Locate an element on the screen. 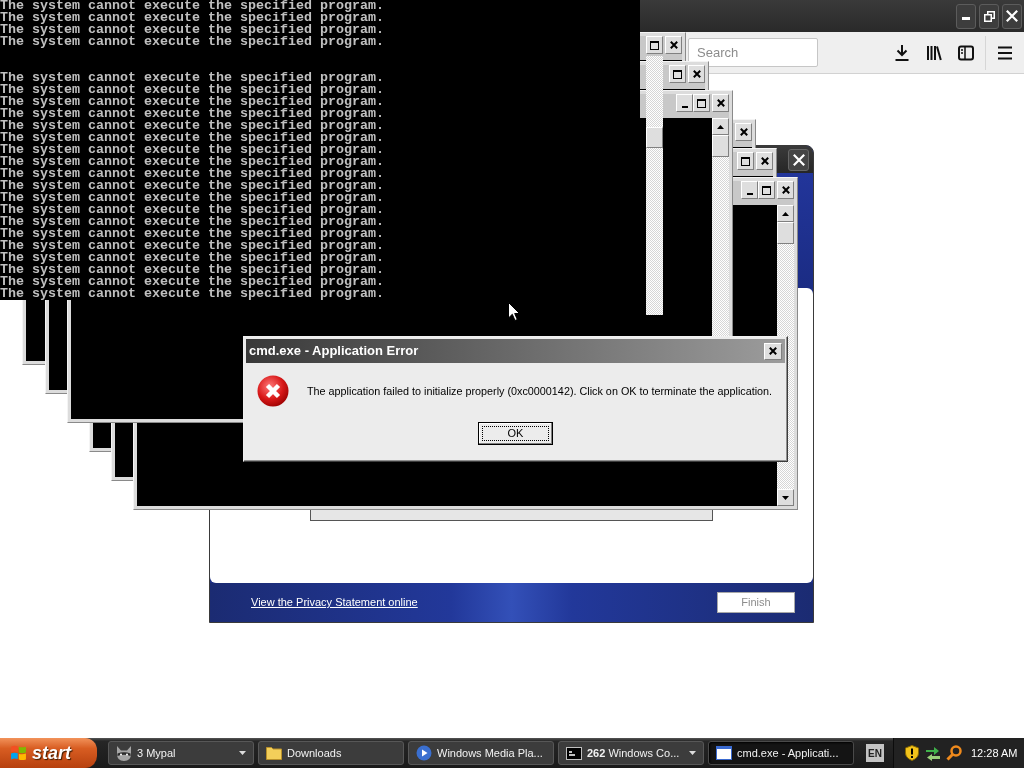  clock: 12:28 AM is located at coordinates (994, 753).